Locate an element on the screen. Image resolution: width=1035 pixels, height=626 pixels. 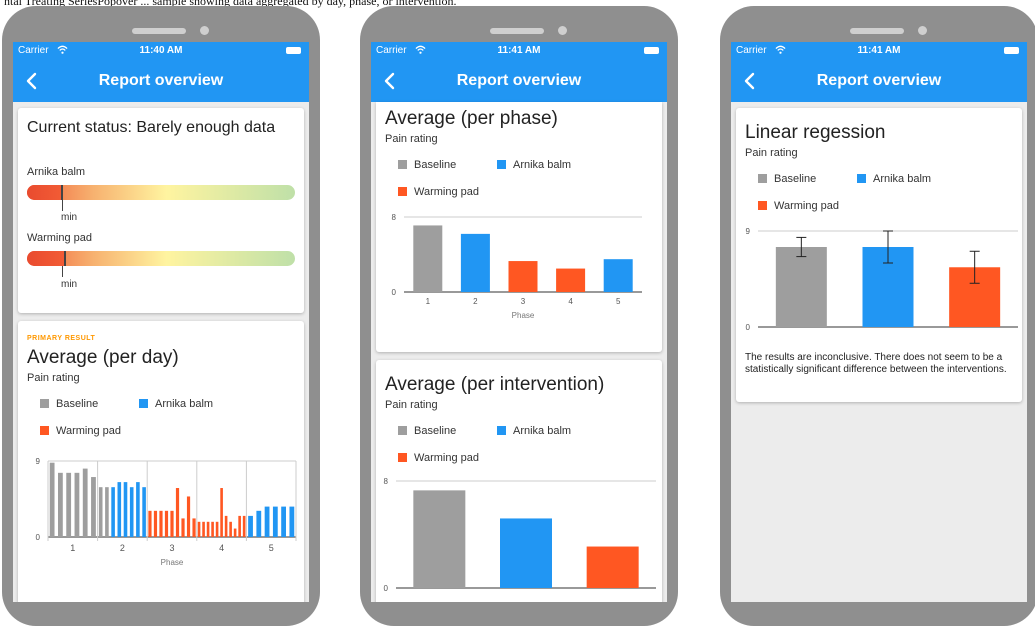
bar-label-warming: Warming pad is located at coordinates (60, 238).